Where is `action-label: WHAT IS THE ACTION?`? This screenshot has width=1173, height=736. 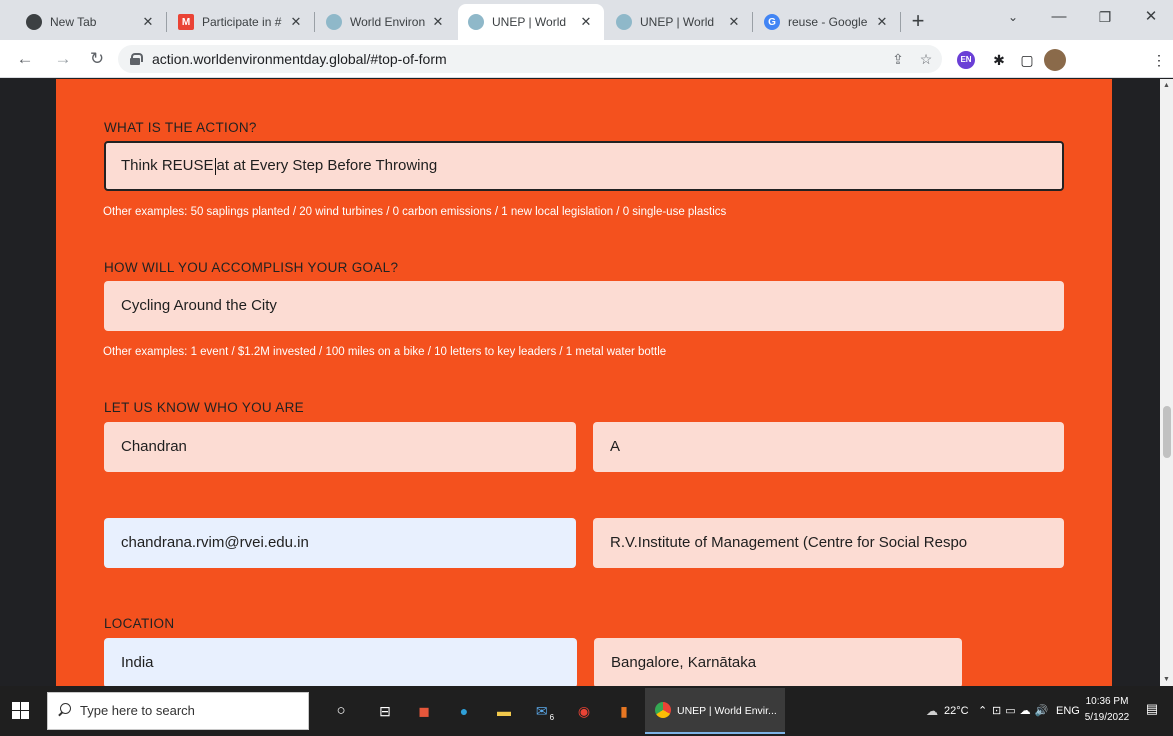
action-label: WHAT IS THE ACTION? is located at coordinates (180, 127).